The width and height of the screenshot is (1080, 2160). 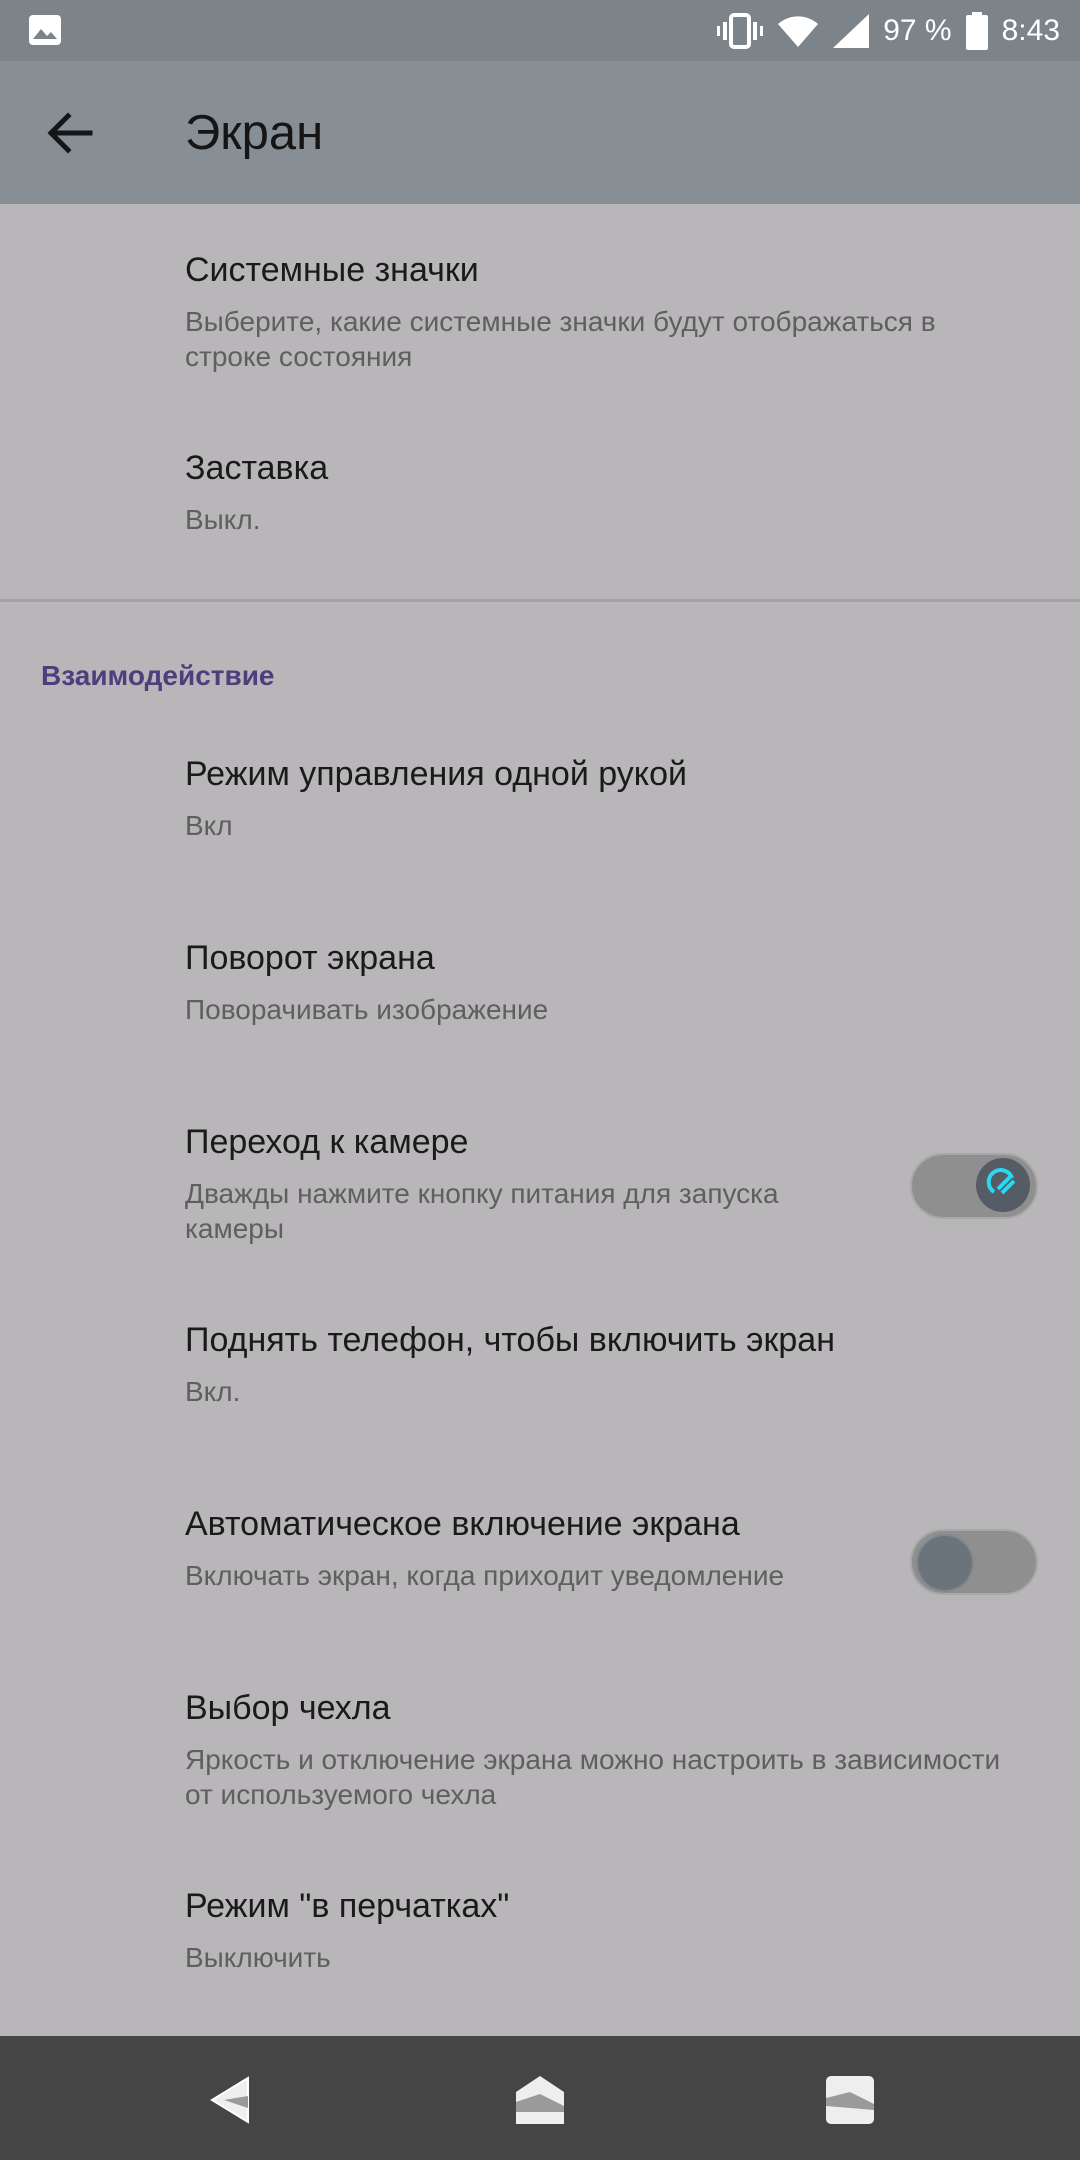 I want to click on setting-title: Выбор чехла, so click(x=288, y=1708).